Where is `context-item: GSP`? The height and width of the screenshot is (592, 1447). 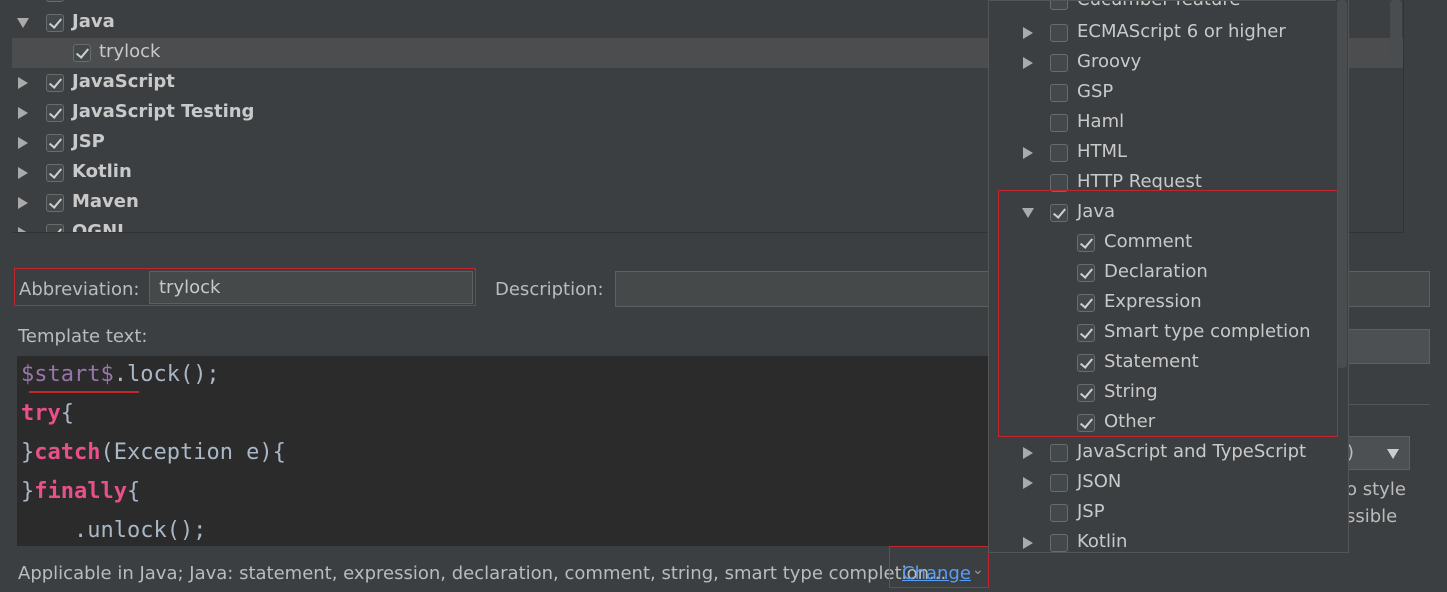
context-item: GSP is located at coordinates (1161, 93).